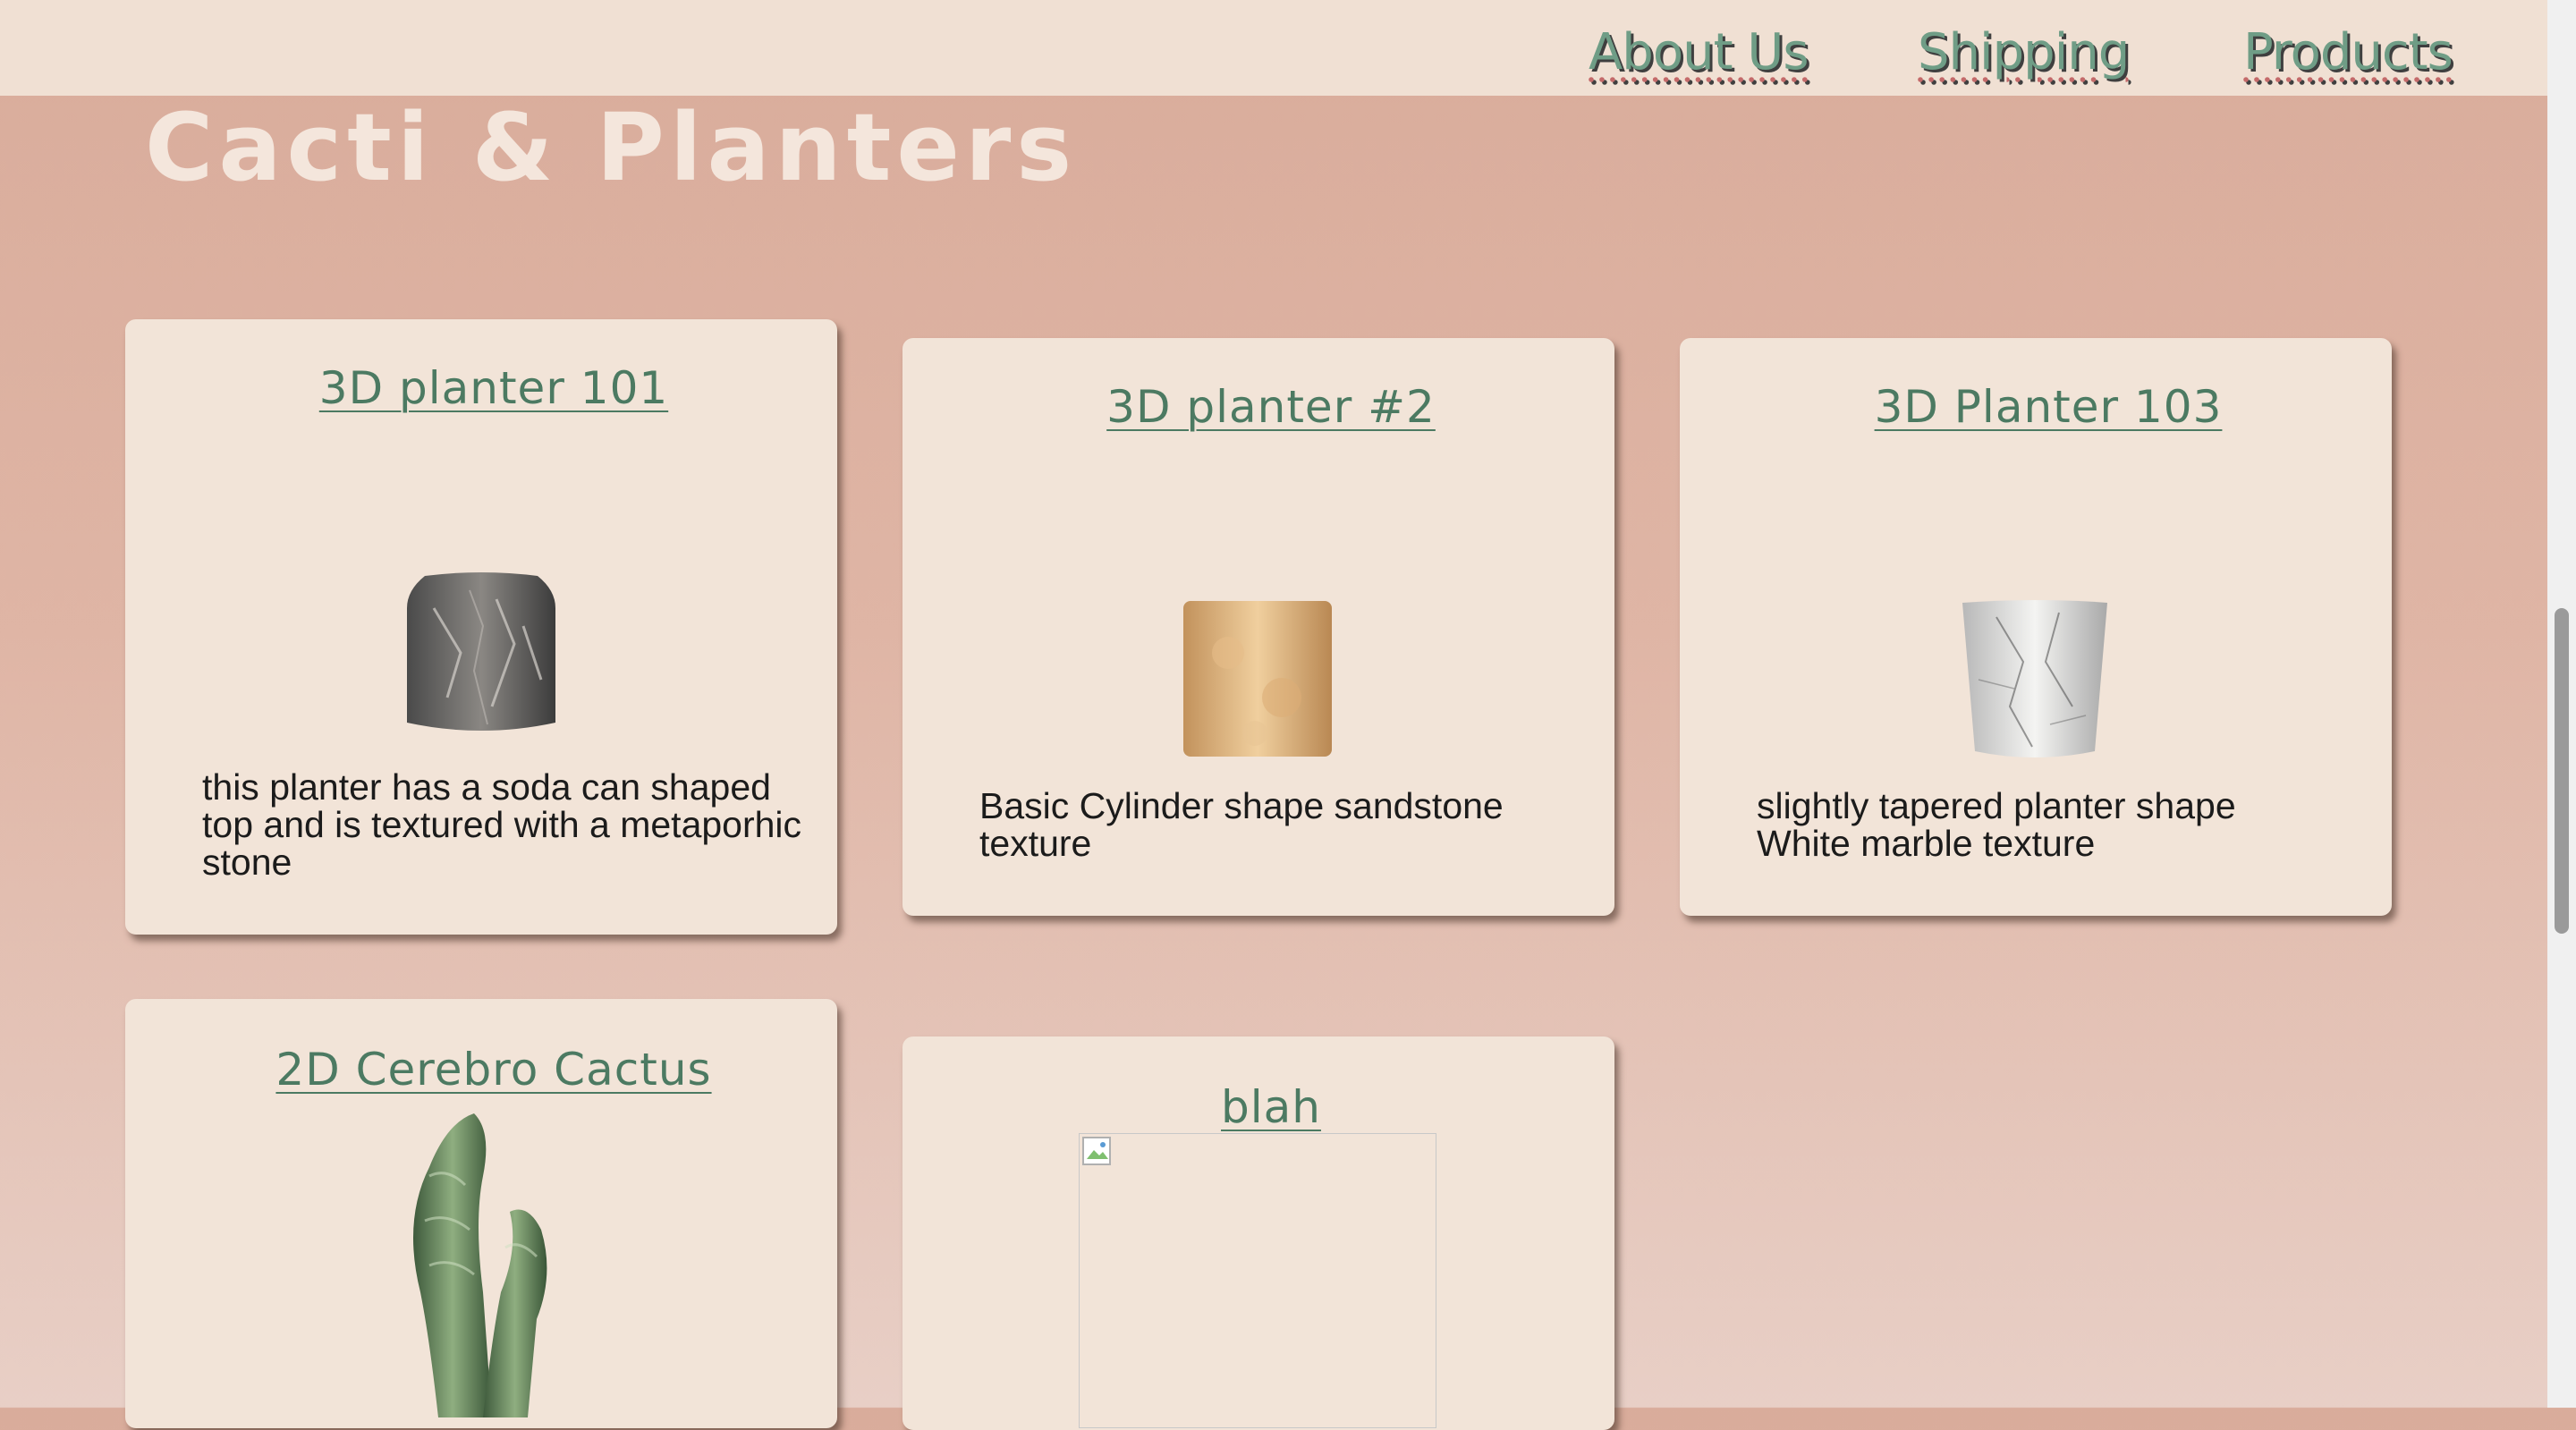 This screenshot has width=2576, height=1430. Describe the element at coordinates (2048, 407) in the screenshot. I see `product-title-link: 3D Planter 103` at that location.